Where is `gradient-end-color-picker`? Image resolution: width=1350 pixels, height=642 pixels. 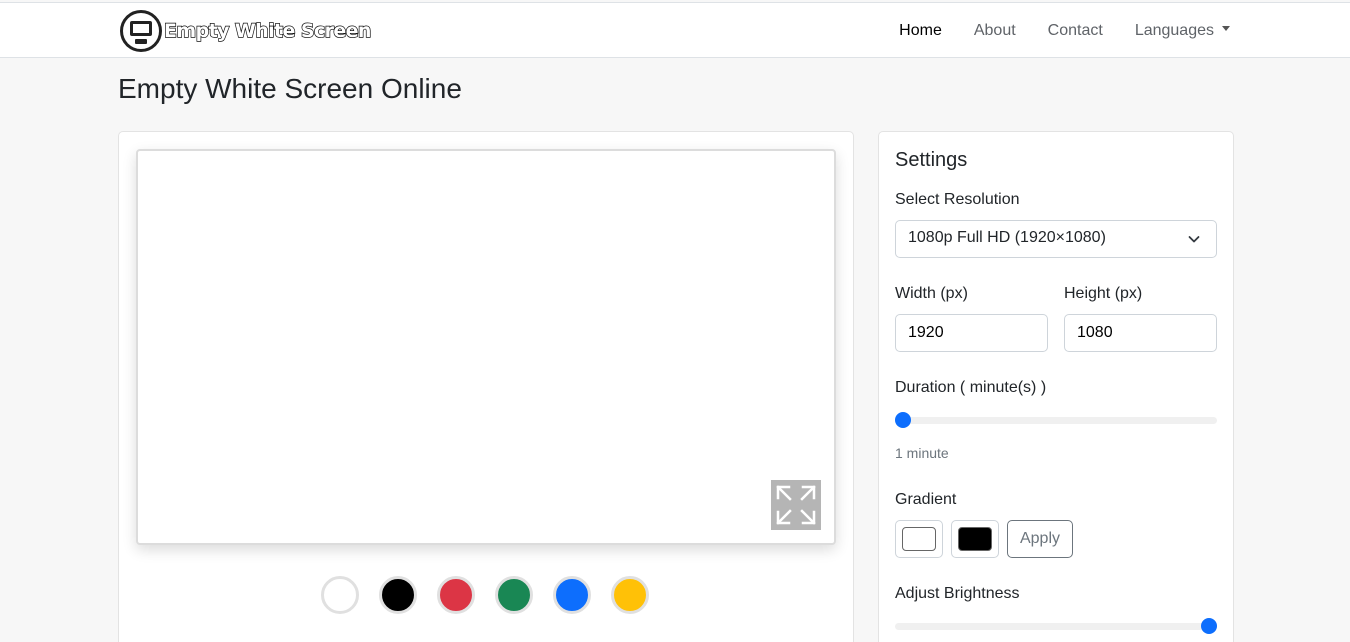 gradient-end-color-picker is located at coordinates (975, 539).